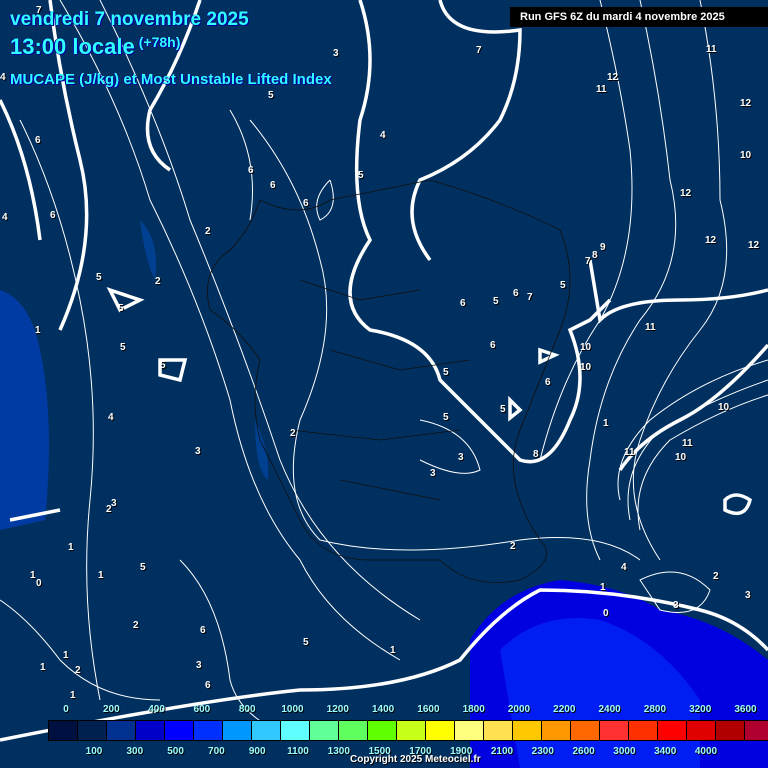 This screenshot has width=768, height=768. I want to click on run-banner: Run GFS 6Z du mardi 4 novembre 2025, so click(639, 17).